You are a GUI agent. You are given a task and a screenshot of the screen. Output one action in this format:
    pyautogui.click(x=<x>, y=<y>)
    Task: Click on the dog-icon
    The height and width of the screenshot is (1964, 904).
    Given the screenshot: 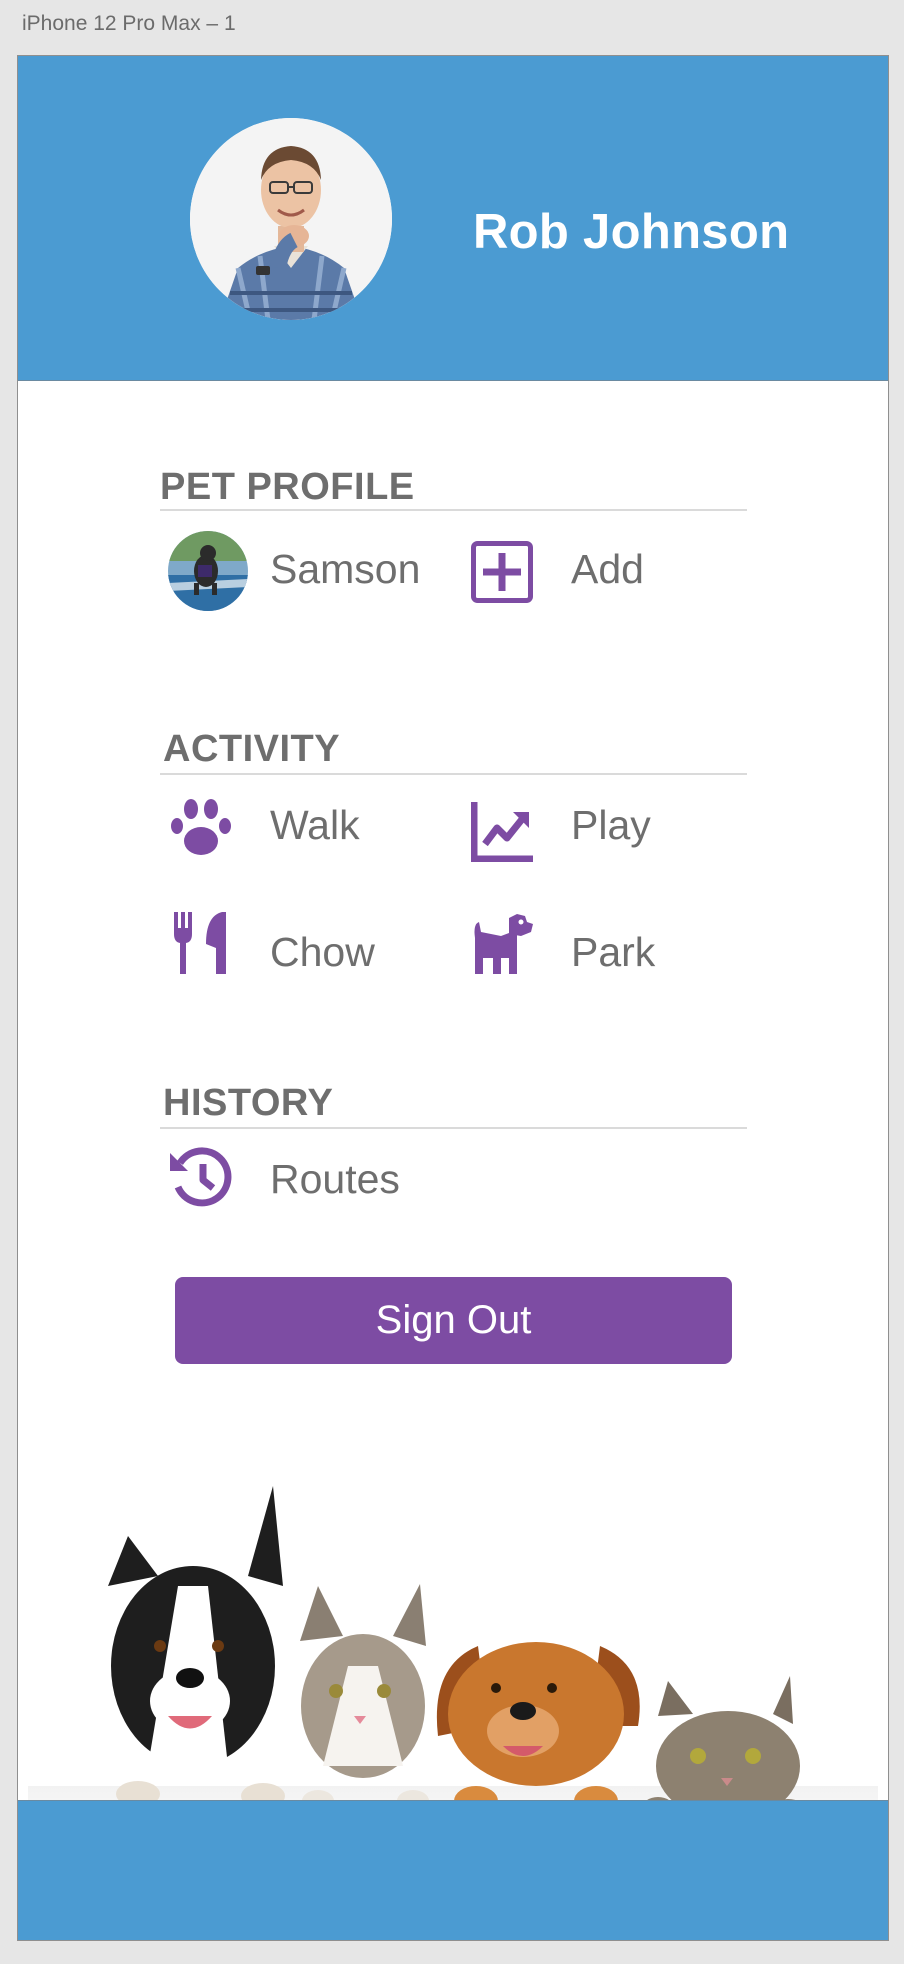 What is the action you would take?
    pyautogui.click(x=502, y=945)
    